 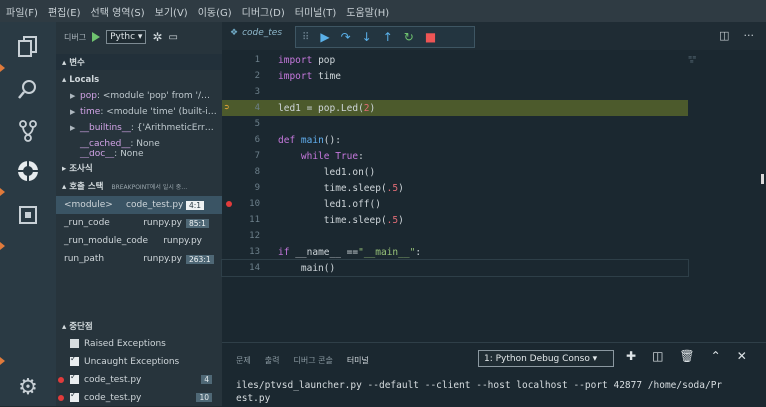 I want to click on debug-launch-bar: 디버그 Pythc ▾ ✲ ▭, so click(x=139, y=37).